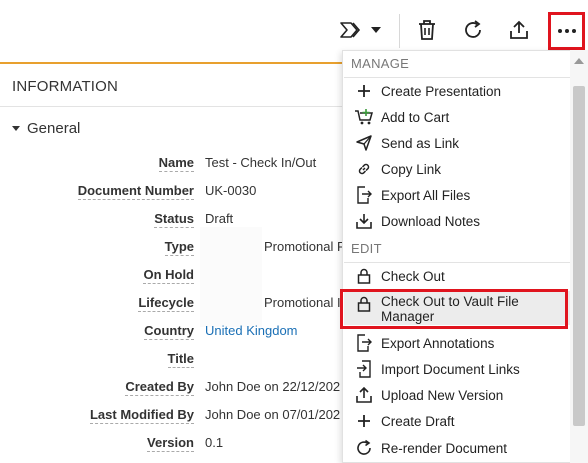  I want to click on menu-item-create-presentation: Create Presentation, so click(460, 91).